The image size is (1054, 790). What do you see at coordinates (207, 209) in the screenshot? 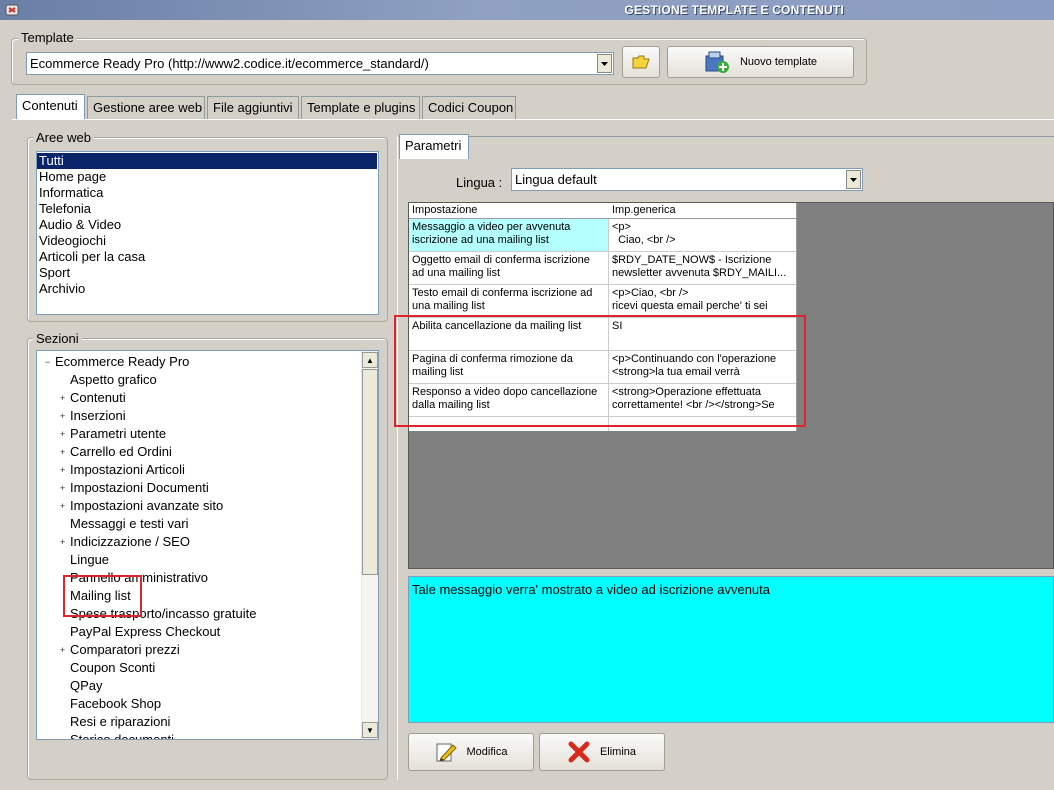
I see `list-item: Telefonia` at bounding box center [207, 209].